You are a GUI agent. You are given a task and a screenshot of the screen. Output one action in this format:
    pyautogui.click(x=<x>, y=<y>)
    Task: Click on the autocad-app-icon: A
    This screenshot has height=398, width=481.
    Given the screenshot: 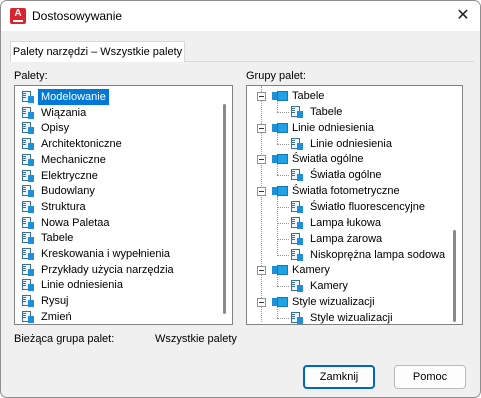 What is the action you would take?
    pyautogui.click(x=18, y=16)
    